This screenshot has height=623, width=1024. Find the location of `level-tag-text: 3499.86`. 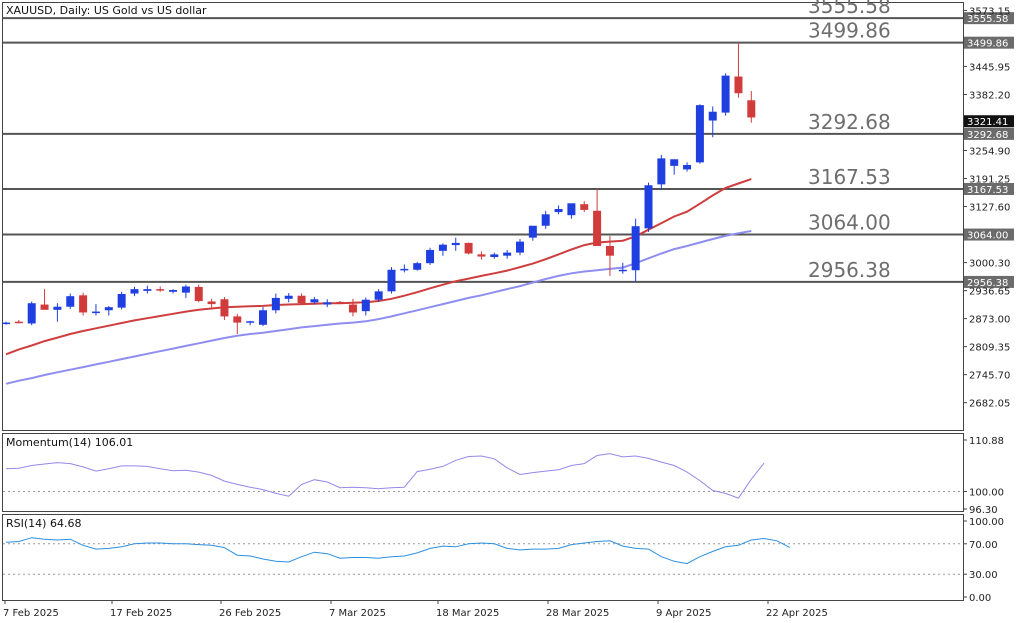

level-tag-text: 3499.86 is located at coordinates (987, 44).